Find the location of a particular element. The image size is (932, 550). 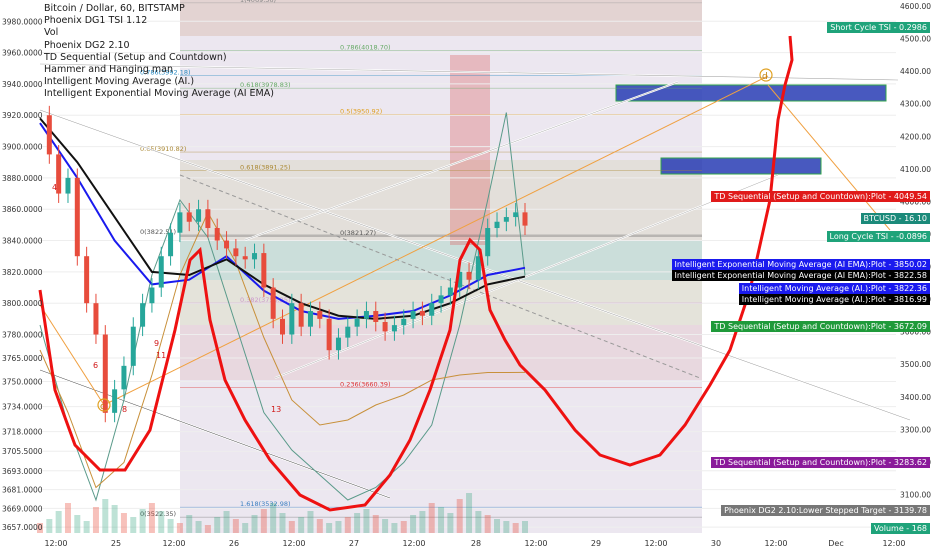

x-axis-tick-label: 29 is located at coordinates (596, 543).